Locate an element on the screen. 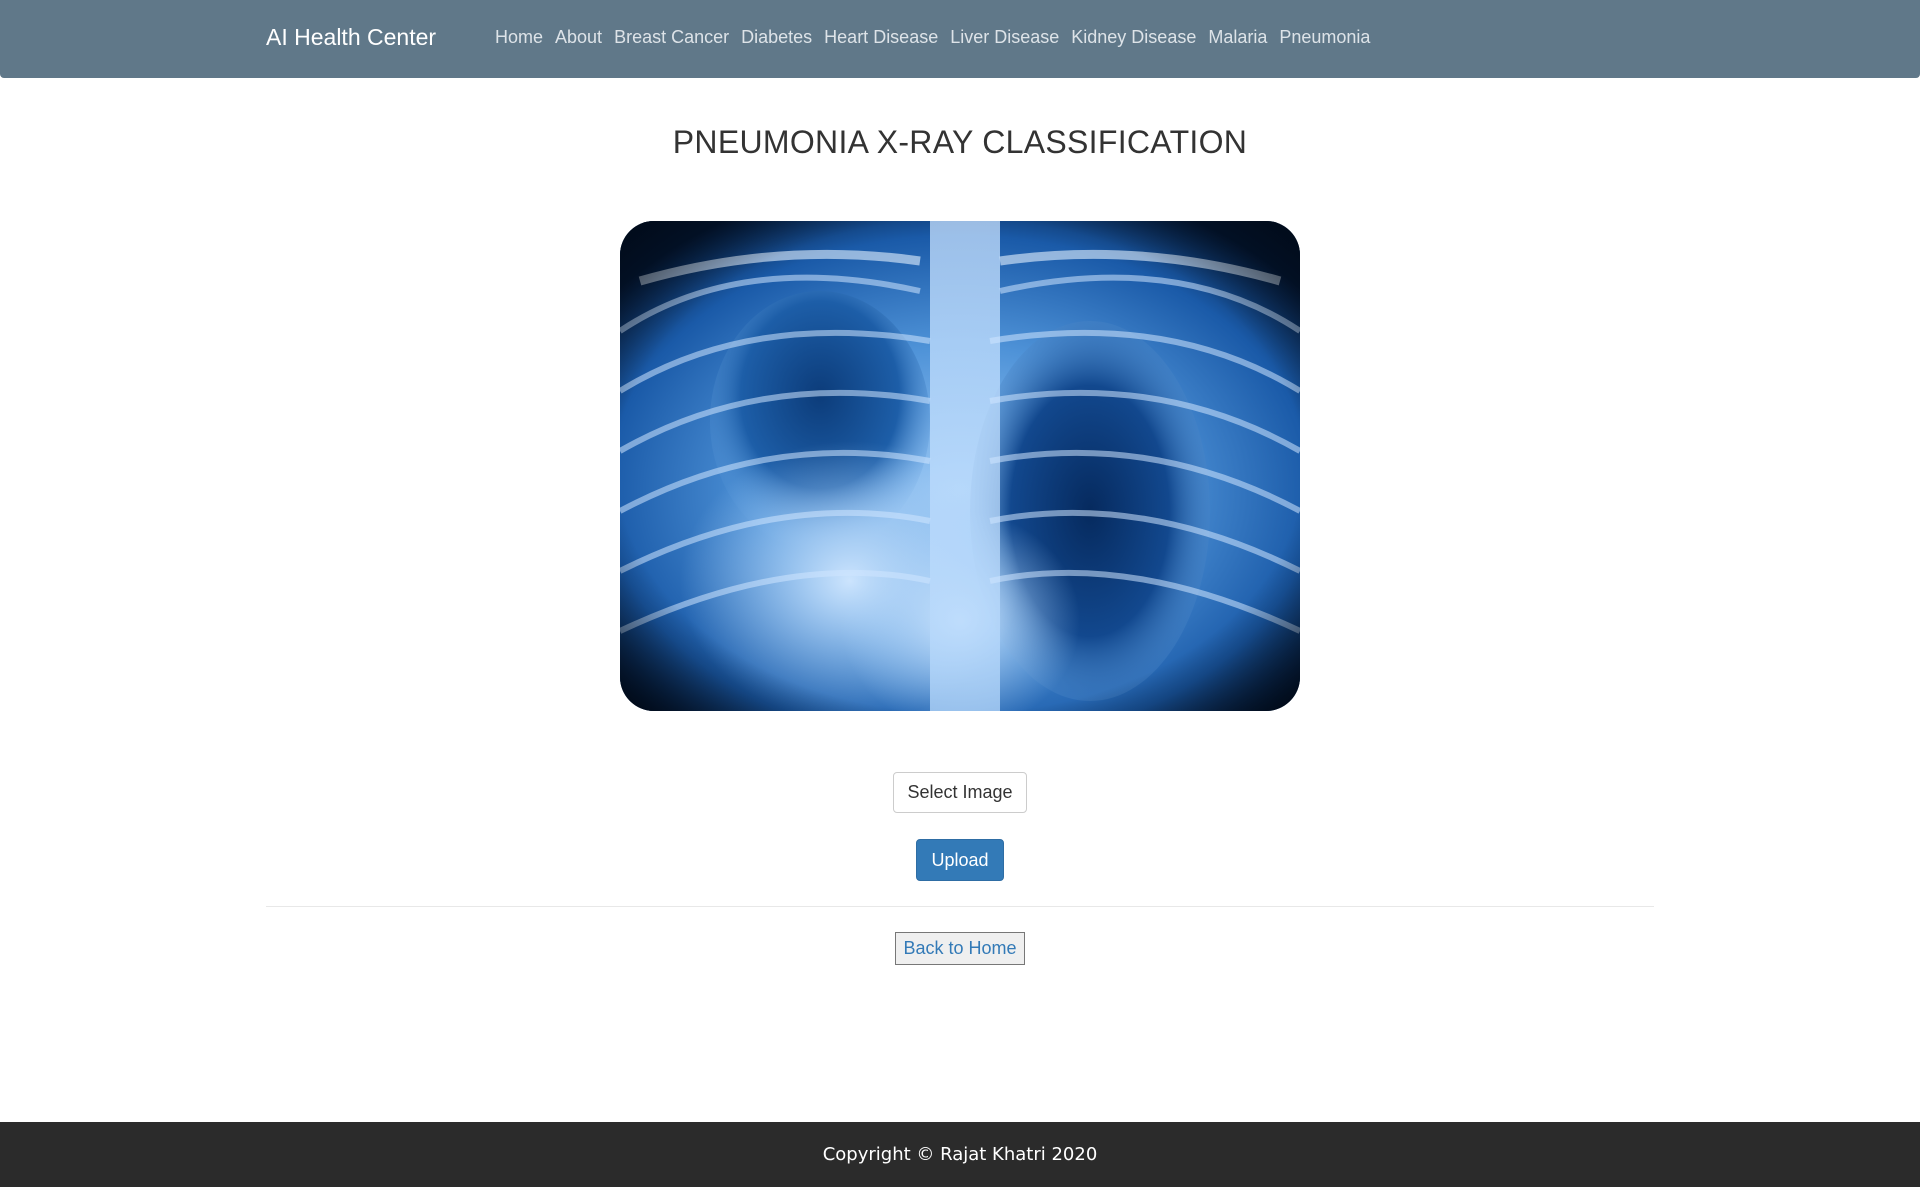 Image resolution: width=1920 pixels, height=1187 pixels. nav-item: Liver Disease is located at coordinates (1004, 37).